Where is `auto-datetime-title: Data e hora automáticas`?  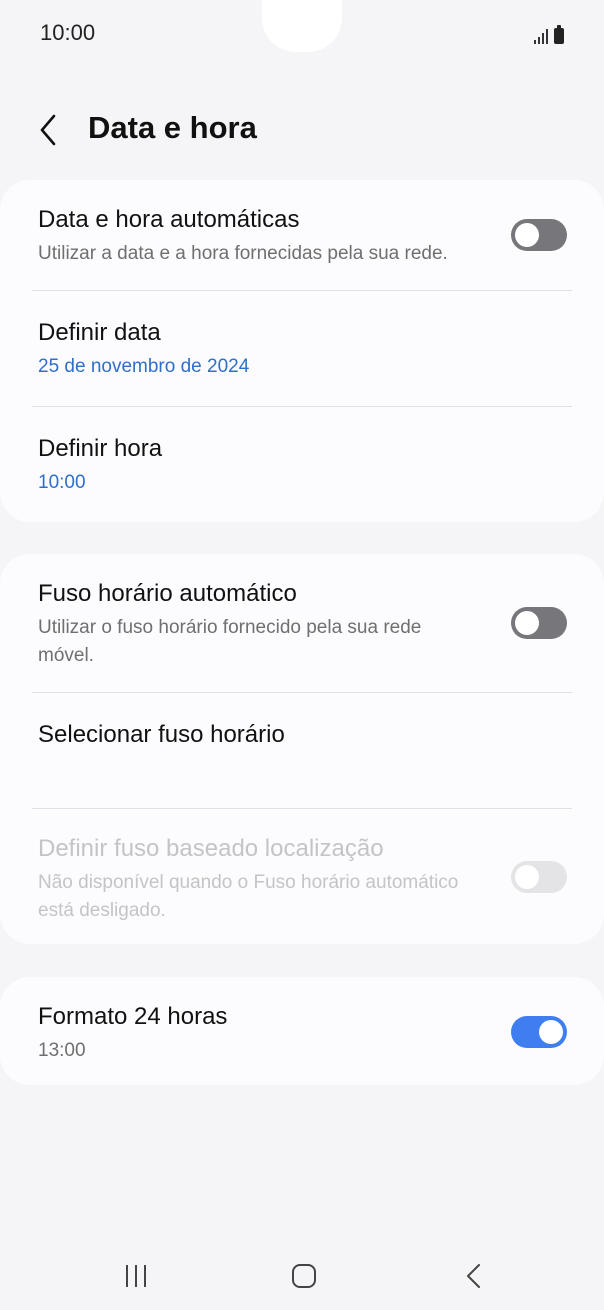
auto-datetime-title: Data e hora automáticas is located at coordinates (169, 219).